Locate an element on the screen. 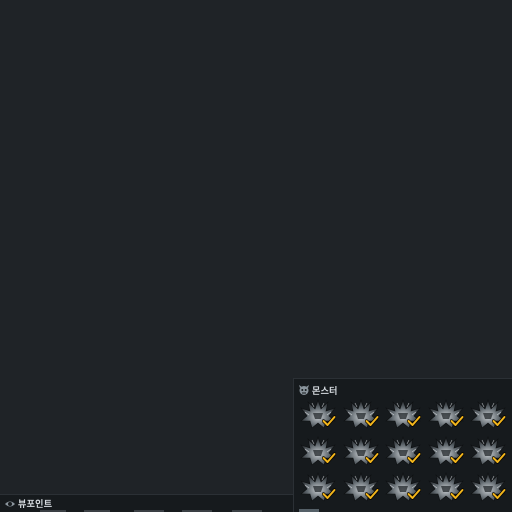  monster-panel-header: 몬스터 is located at coordinates (318, 390).